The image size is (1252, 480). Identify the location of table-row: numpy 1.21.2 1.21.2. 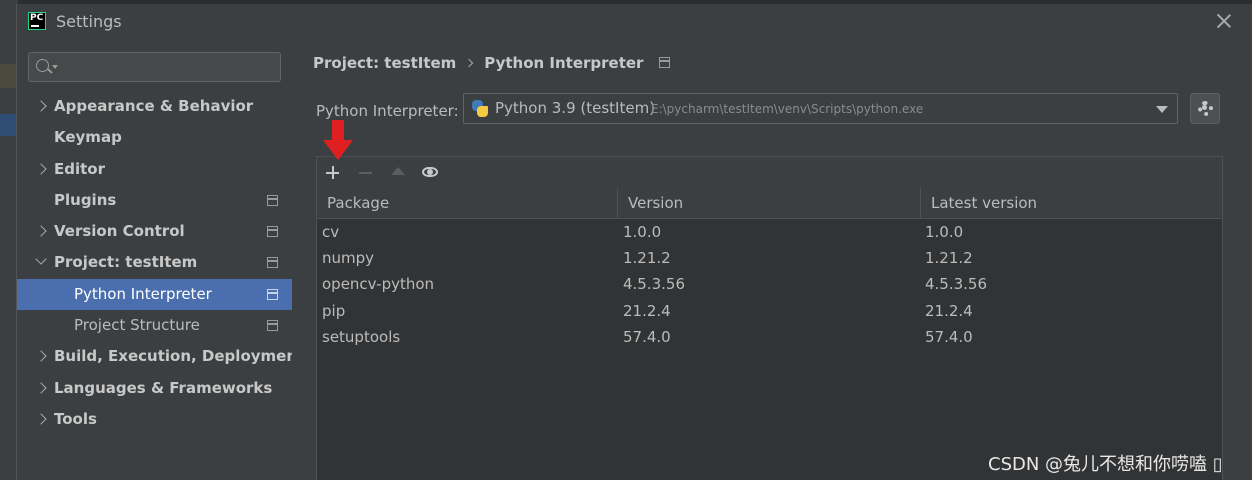
(769, 258).